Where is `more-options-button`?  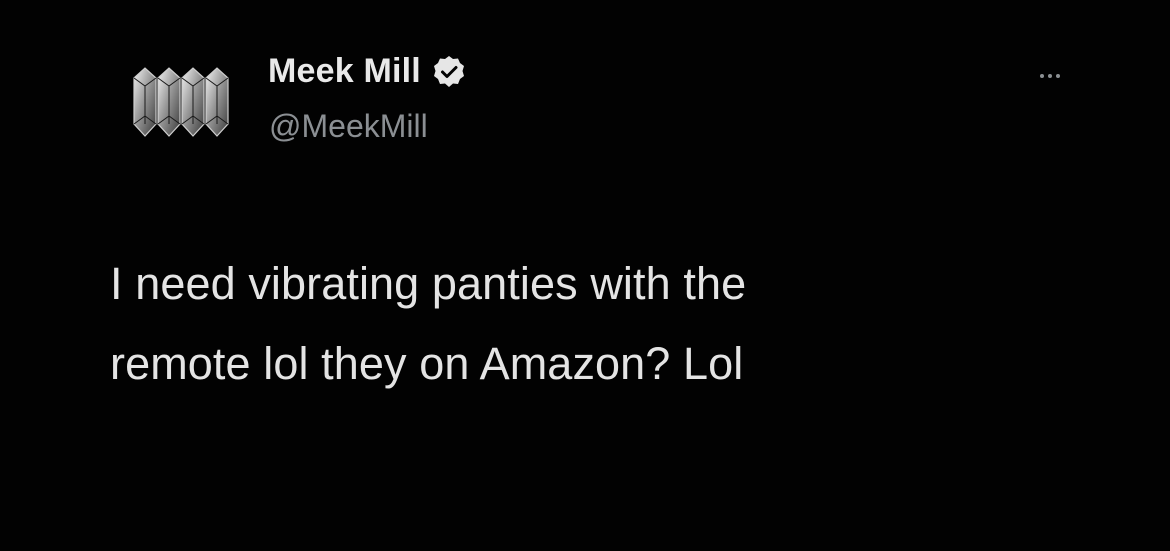
more-options-button is located at coordinates (1050, 76).